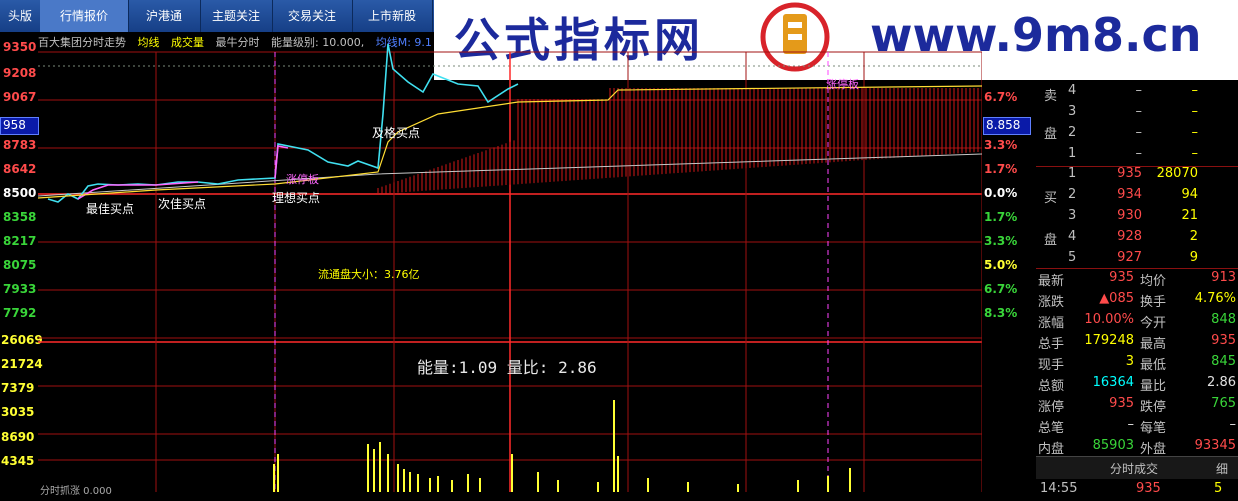 This screenshot has height=501, width=1238. What do you see at coordinates (1153, 344) in the screenshot?
I see `quote-label-2: 最高` at bounding box center [1153, 344].